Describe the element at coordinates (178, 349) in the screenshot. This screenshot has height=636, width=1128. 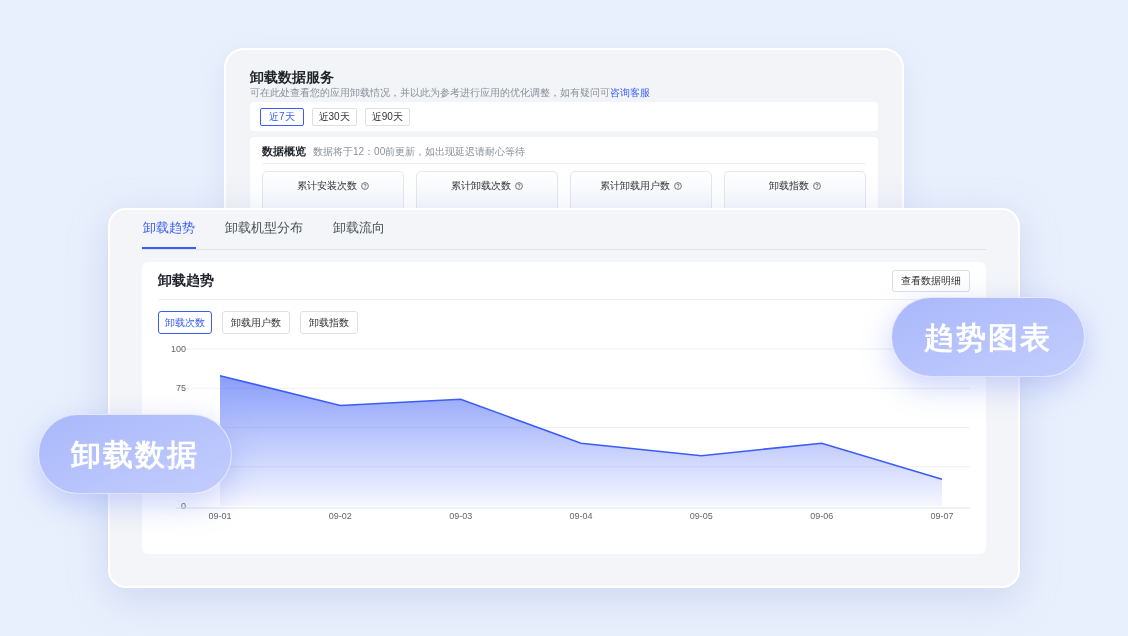
I see `axis-label: 100` at that location.